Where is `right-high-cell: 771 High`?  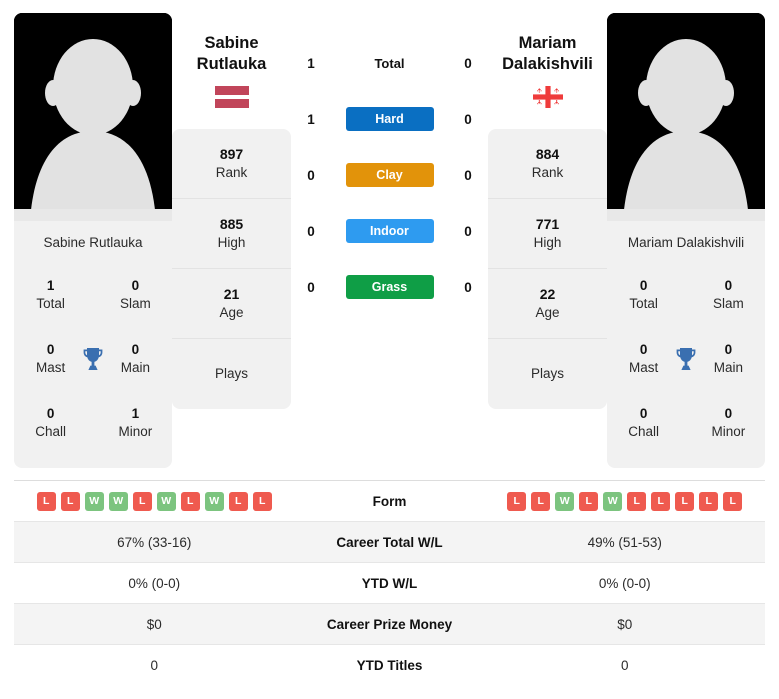 right-high-cell: 771 High is located at coordinates (547, 234).